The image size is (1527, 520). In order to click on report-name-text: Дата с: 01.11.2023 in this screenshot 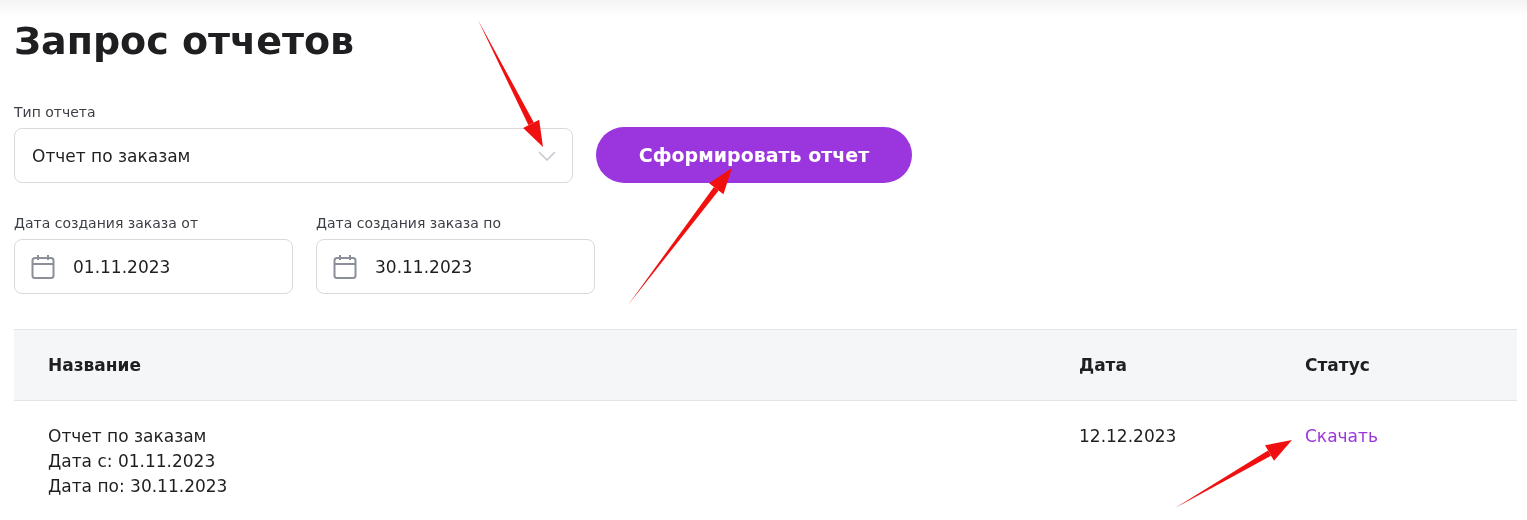, I will do `click(132, 461)`.